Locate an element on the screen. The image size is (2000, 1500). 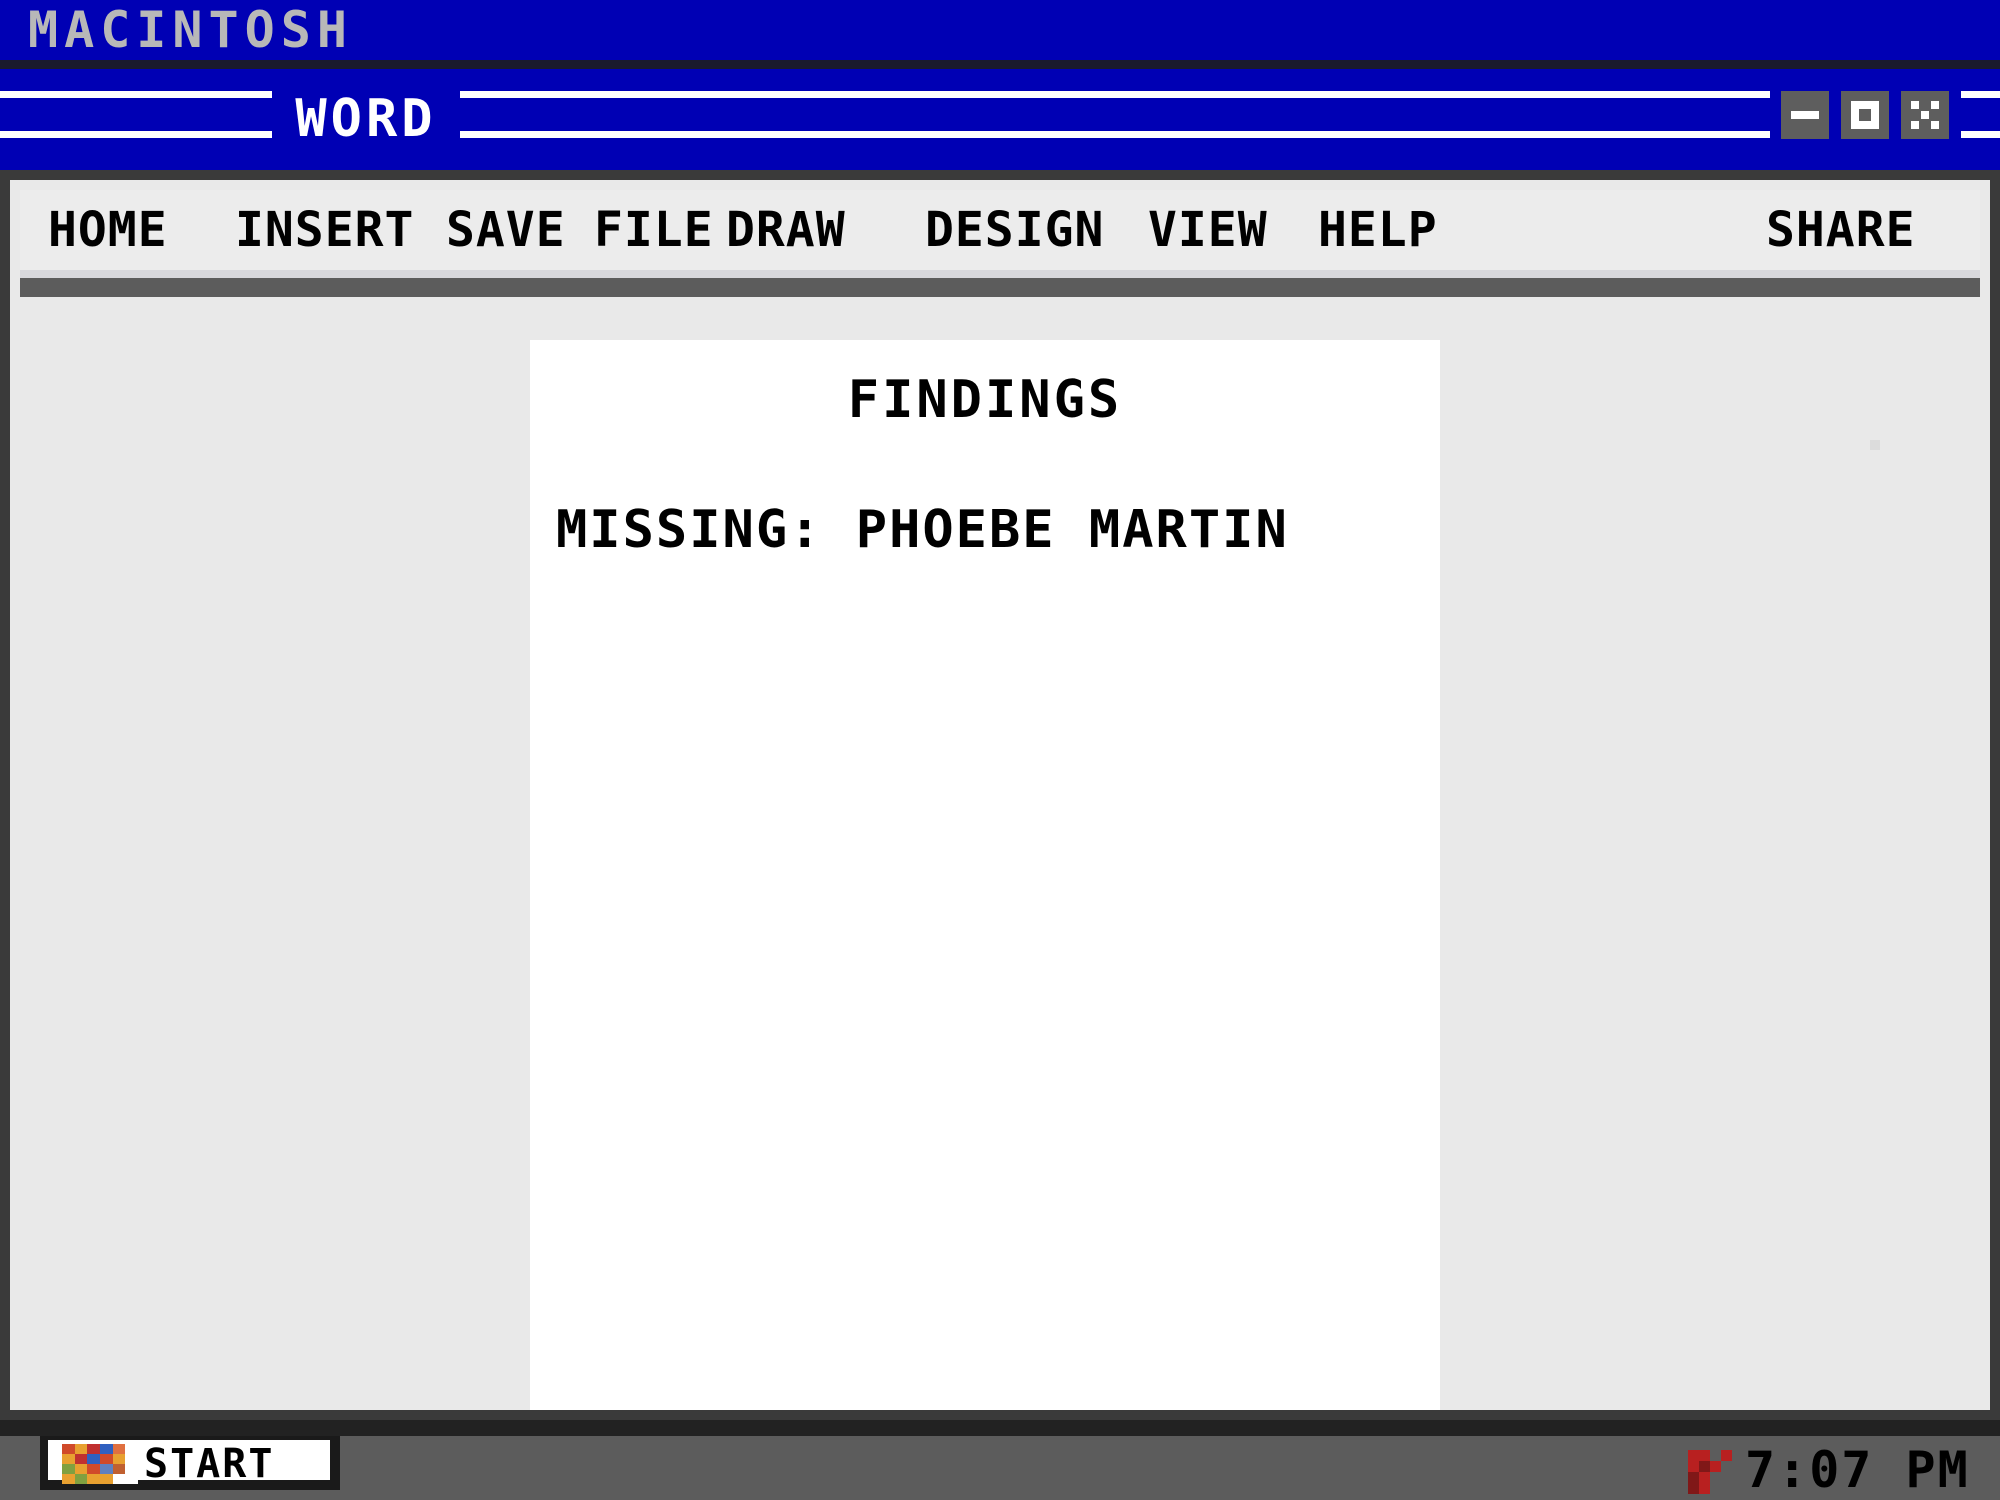
document-heading: FINDINGS is located at coordinates (985, 400).